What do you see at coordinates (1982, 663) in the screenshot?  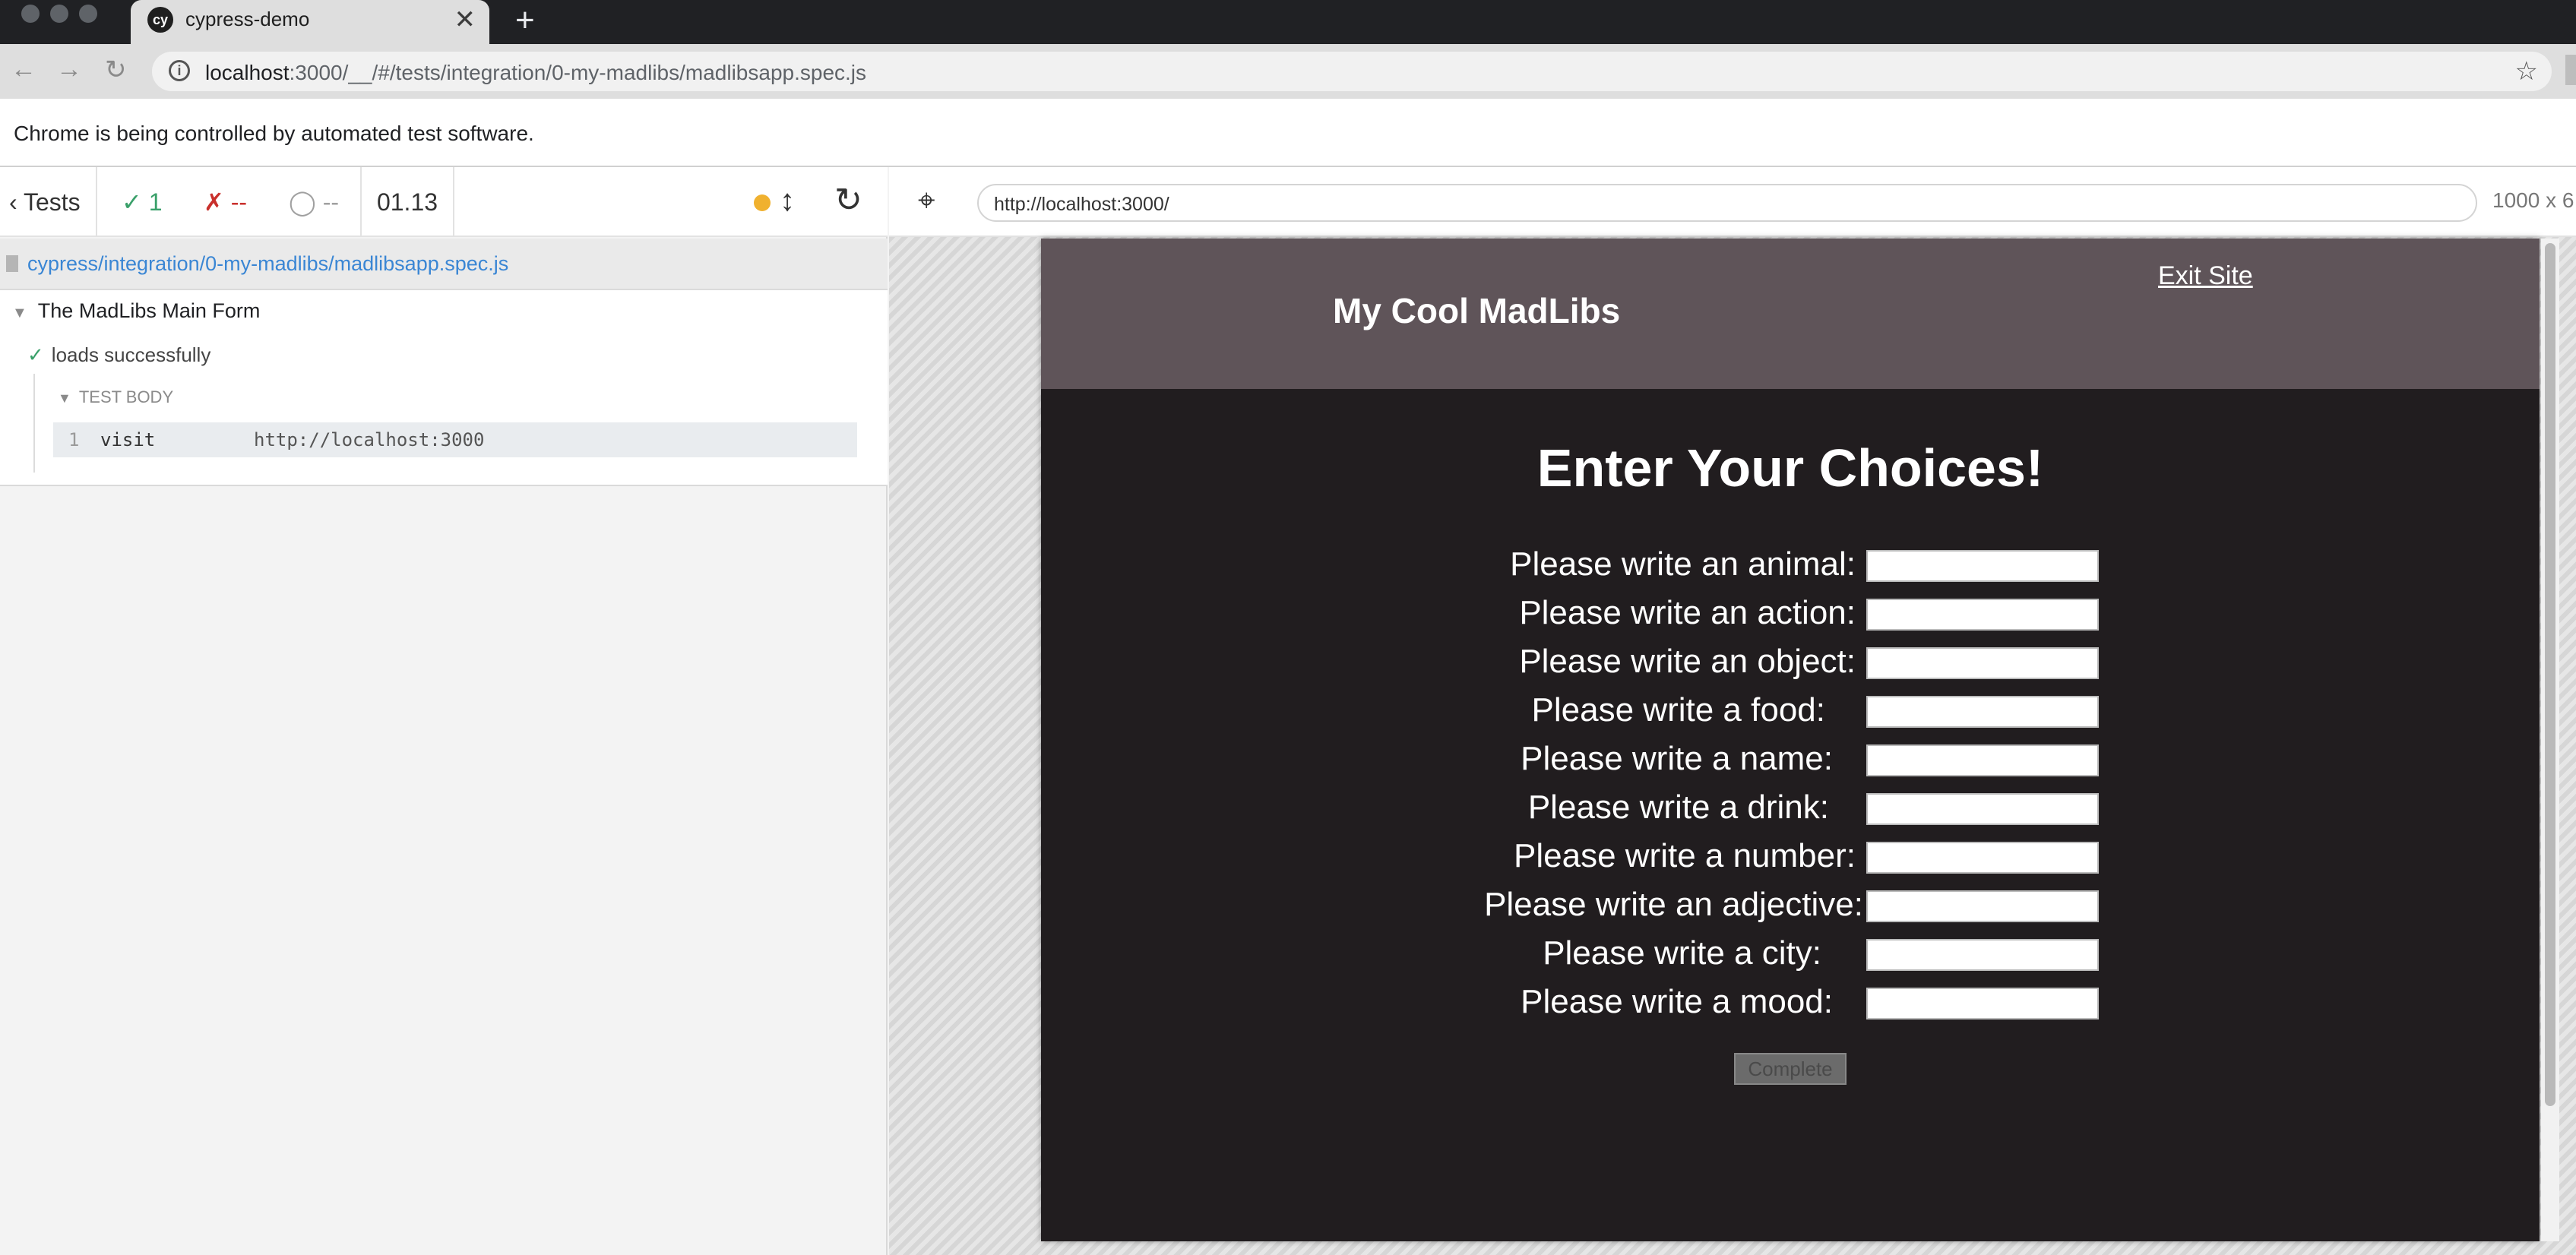 I see `object-input` at bounding box center [1982, 663].